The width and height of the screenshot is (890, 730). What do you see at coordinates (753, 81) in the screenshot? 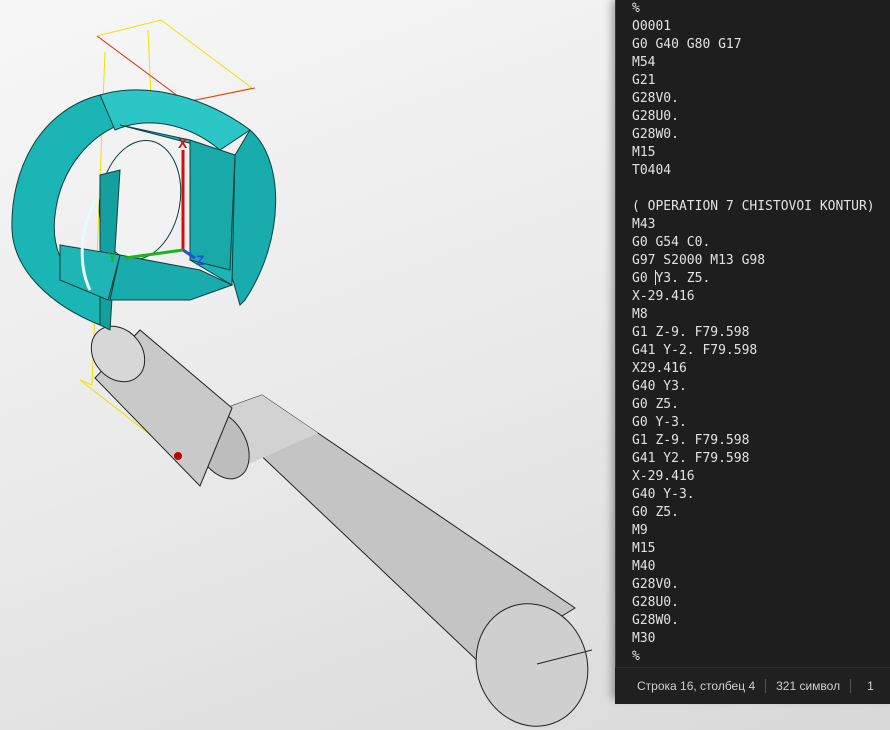
I see `code-line: G21` at bounding box center [753, 81].